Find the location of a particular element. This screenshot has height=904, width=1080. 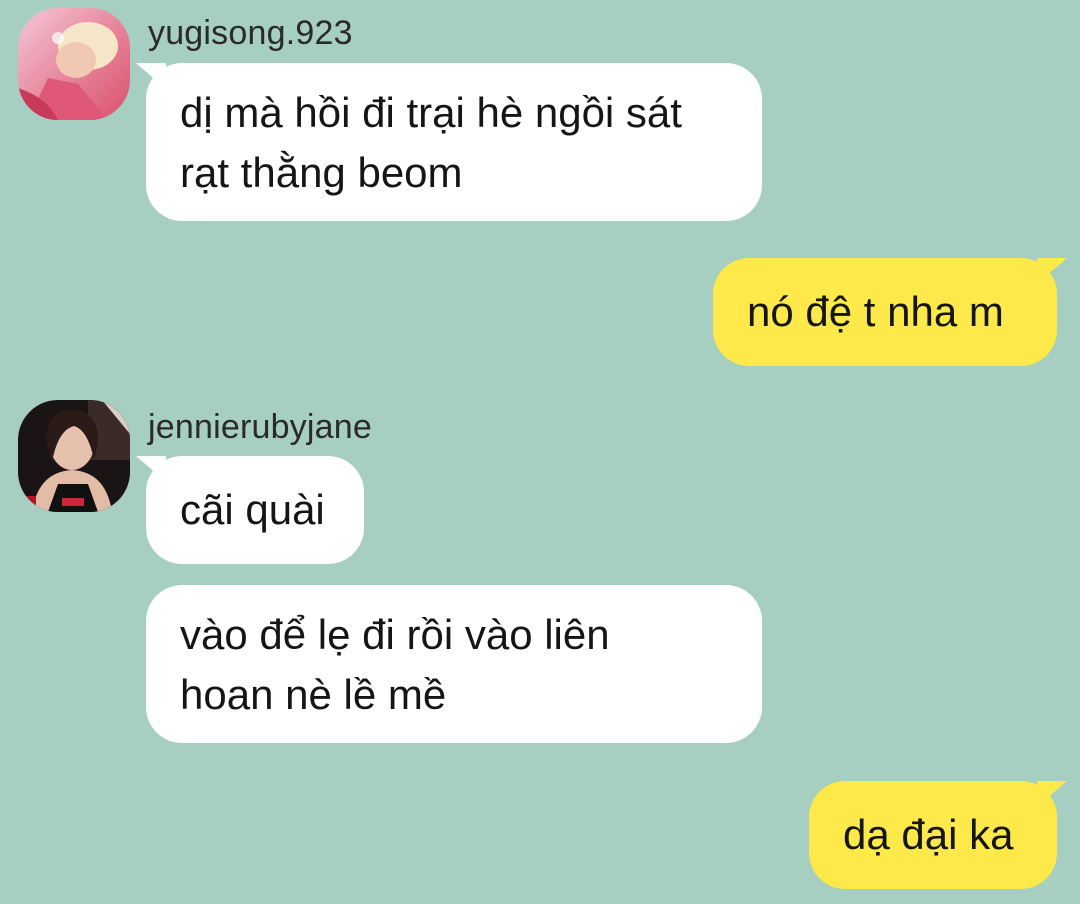

message-bubble: nó đệ t nha m is located at coordinates (890, 312).